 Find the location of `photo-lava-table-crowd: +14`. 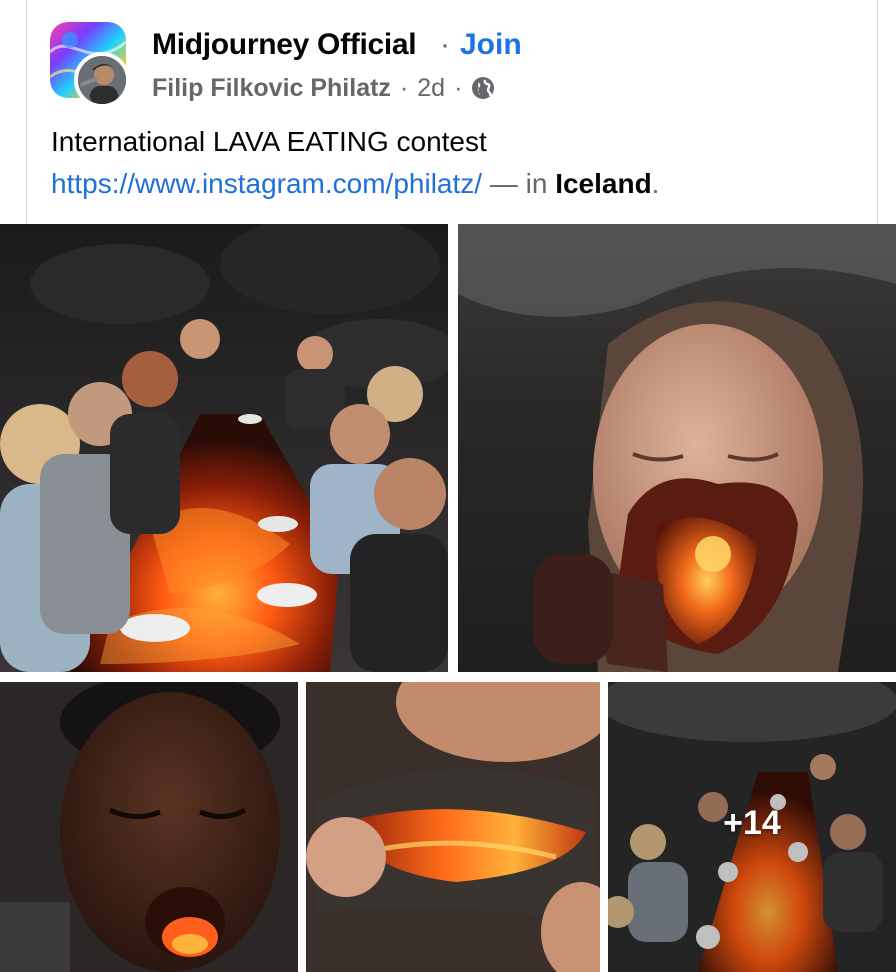

photo-lava-table-crowd: +14 is located at coordinates (752, 827).